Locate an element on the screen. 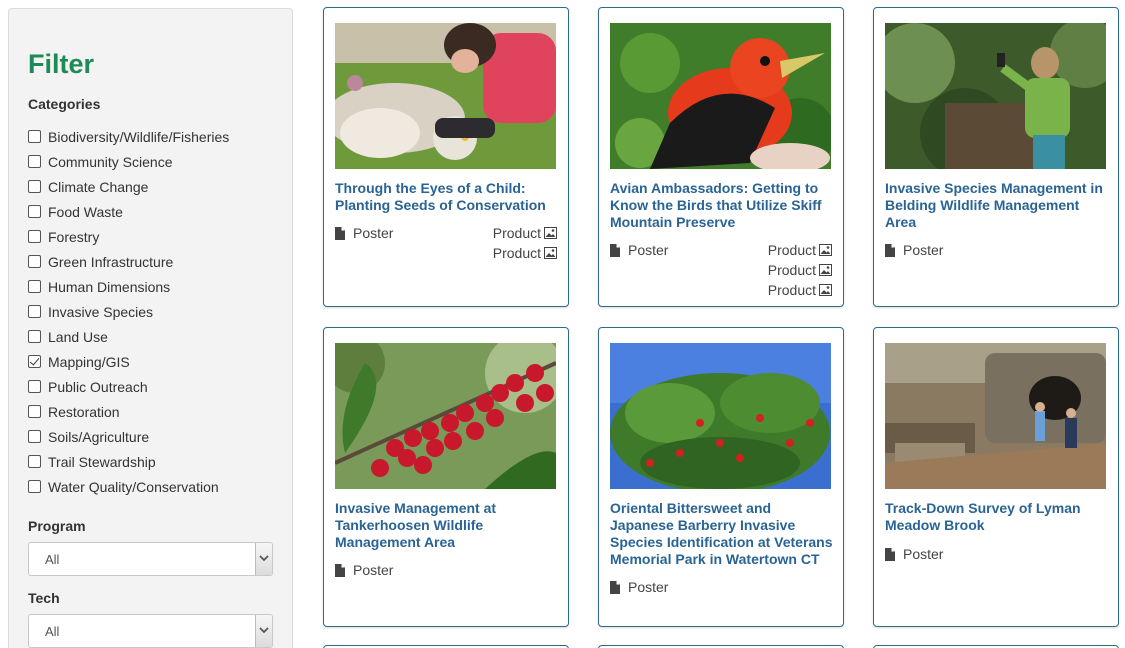  category-label: Public Outreach is located at coordinates (98, 386).